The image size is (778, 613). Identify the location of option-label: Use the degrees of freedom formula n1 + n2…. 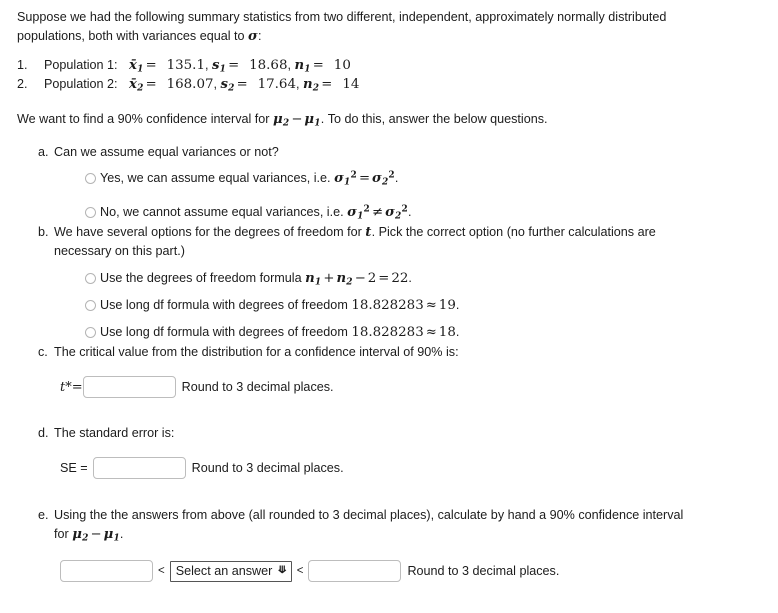
(256, 279).